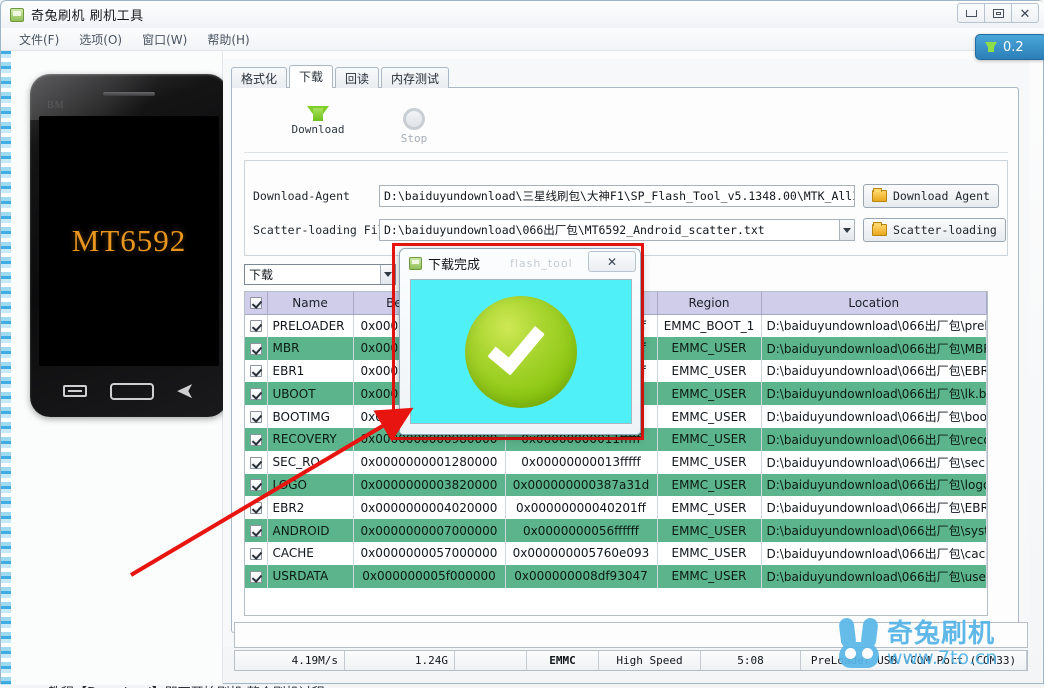 The image size is (1044, 688). I want to click on window-controls: ✕, so click(998, 13).